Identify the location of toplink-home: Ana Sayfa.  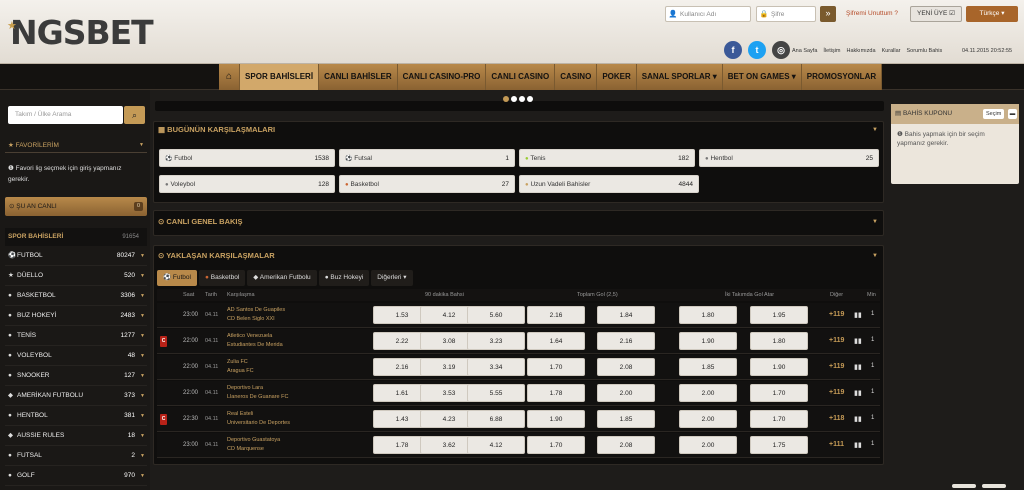
(804, 51).